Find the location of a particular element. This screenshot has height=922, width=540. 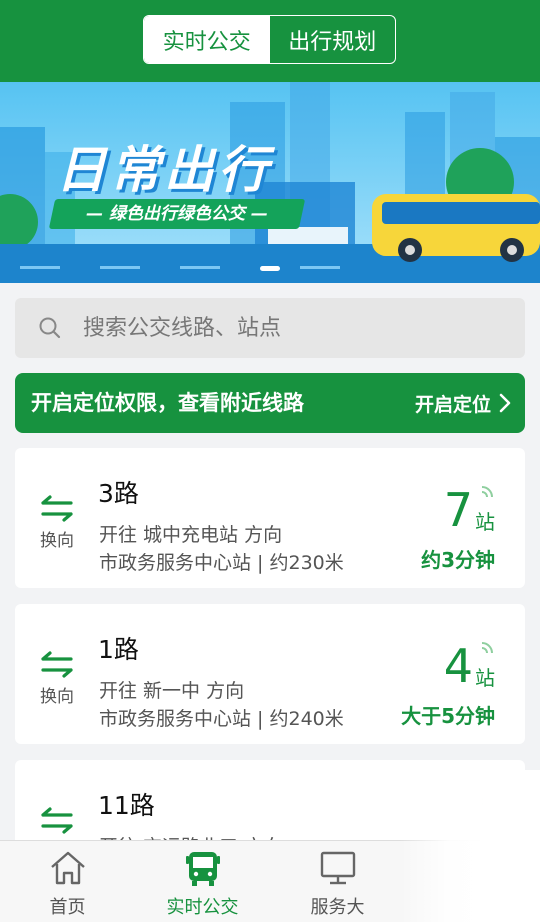

banner-subtitle: — 绿色出行绿色公交 — is located at coordinates (177, 214).